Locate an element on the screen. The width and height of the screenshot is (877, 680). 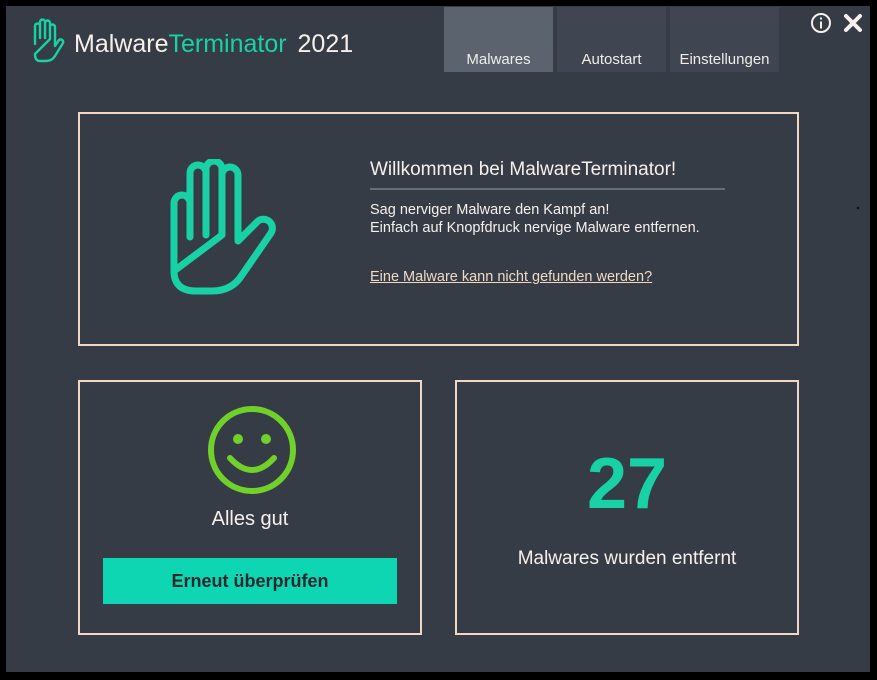
tab-bar: Malwares Autostart Einstellungen is located at coordinates (611, 39).